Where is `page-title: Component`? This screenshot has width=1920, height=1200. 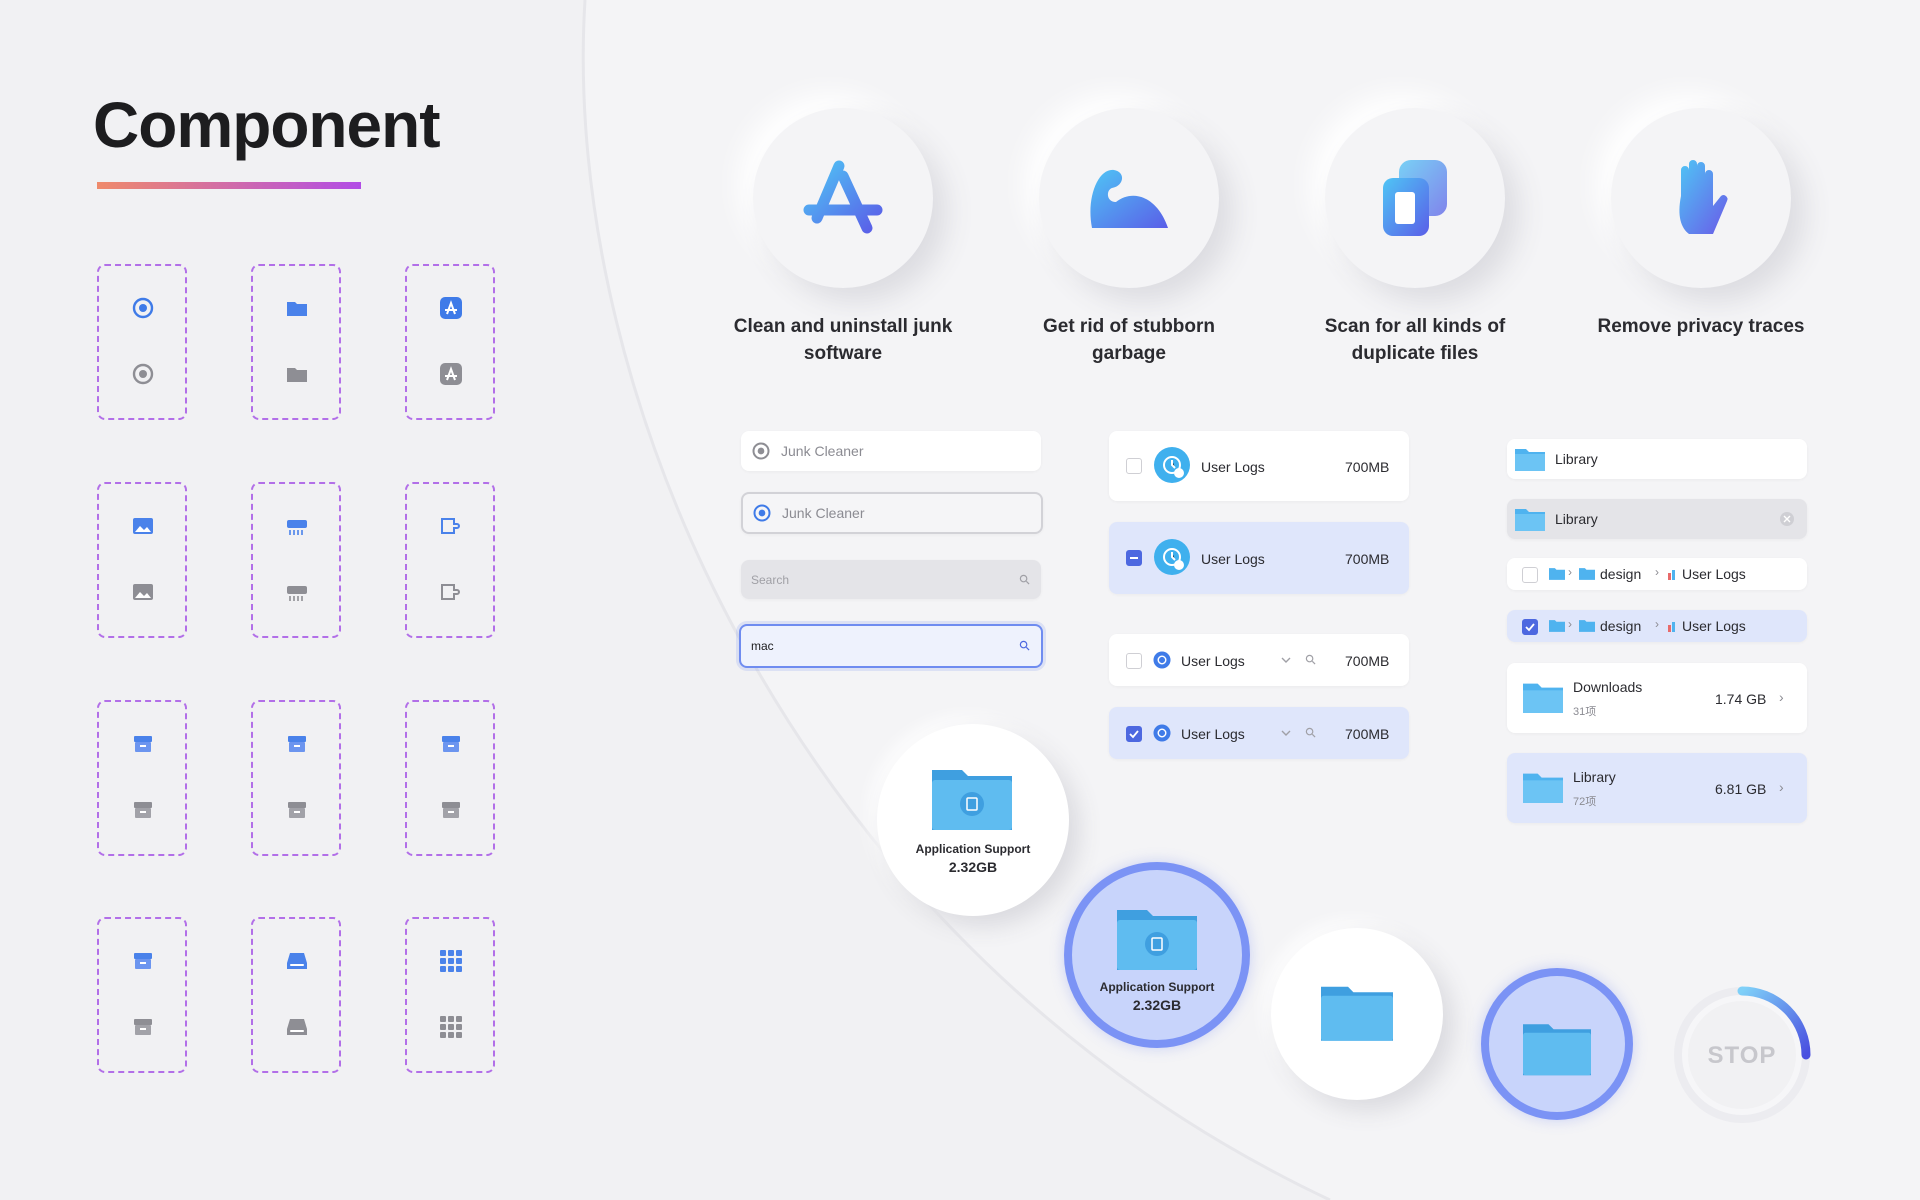 page-title: Component is located at coordinates (266, 125).